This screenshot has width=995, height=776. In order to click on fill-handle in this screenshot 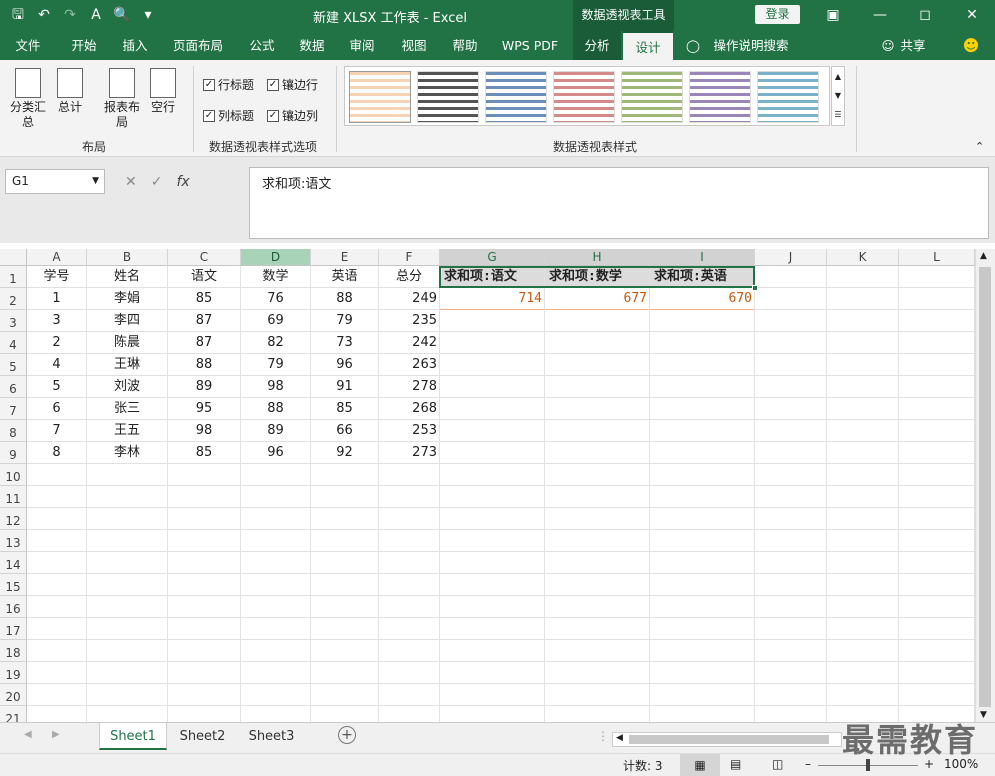, I will do `click(755, 288)`.